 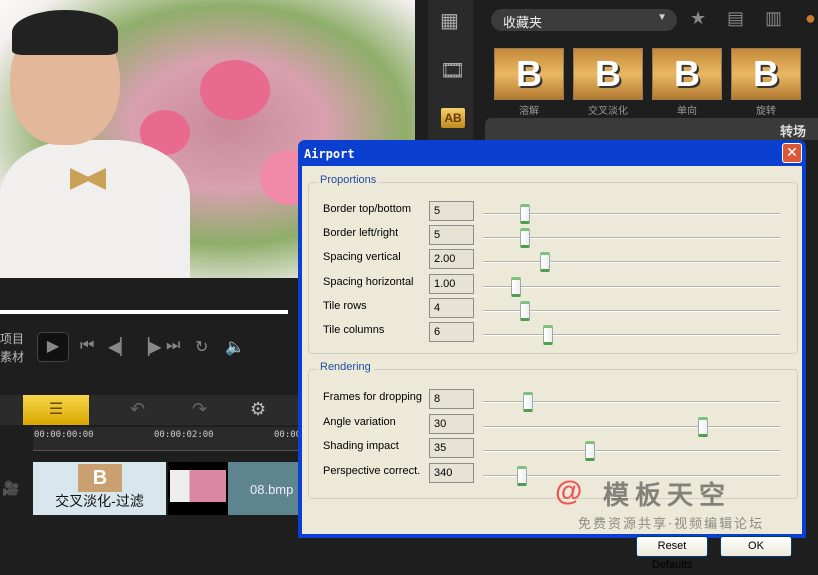 I want to click on flower, so click(x=235, y=90).